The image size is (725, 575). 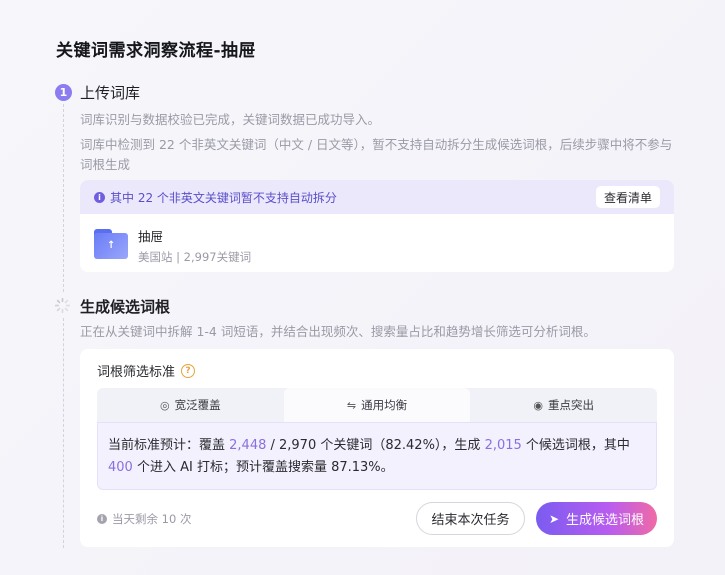 I want to click on stats-prefix: 当前标准预计：覆盖, so click(x=169, y=445).